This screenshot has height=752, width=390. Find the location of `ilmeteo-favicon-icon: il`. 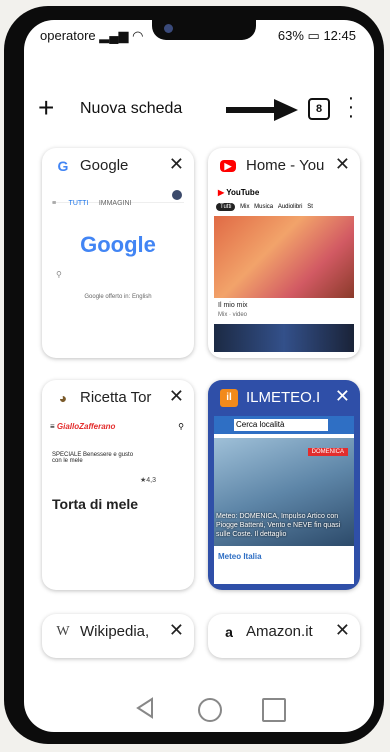

ilmeteo-favicon-icon: il is located at coordinates (229, 398).